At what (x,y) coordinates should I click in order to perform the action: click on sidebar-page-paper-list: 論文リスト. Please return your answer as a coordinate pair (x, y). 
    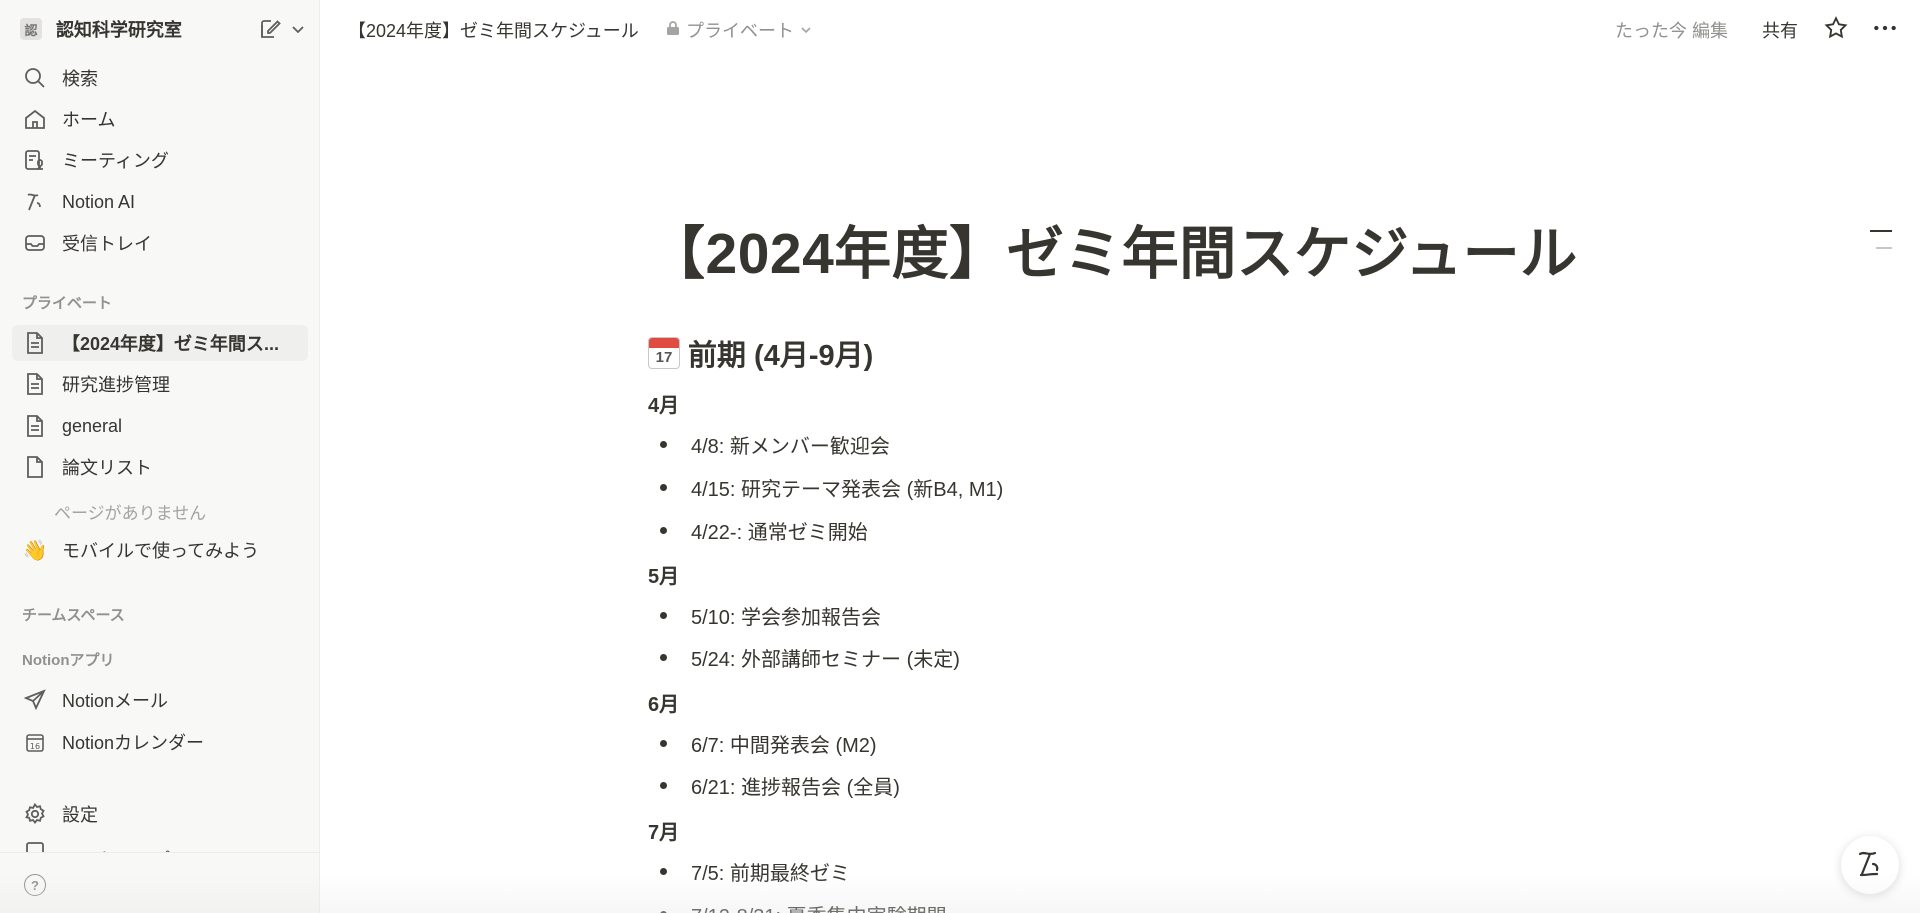
    Looking at the image, I should click on (160, 467).